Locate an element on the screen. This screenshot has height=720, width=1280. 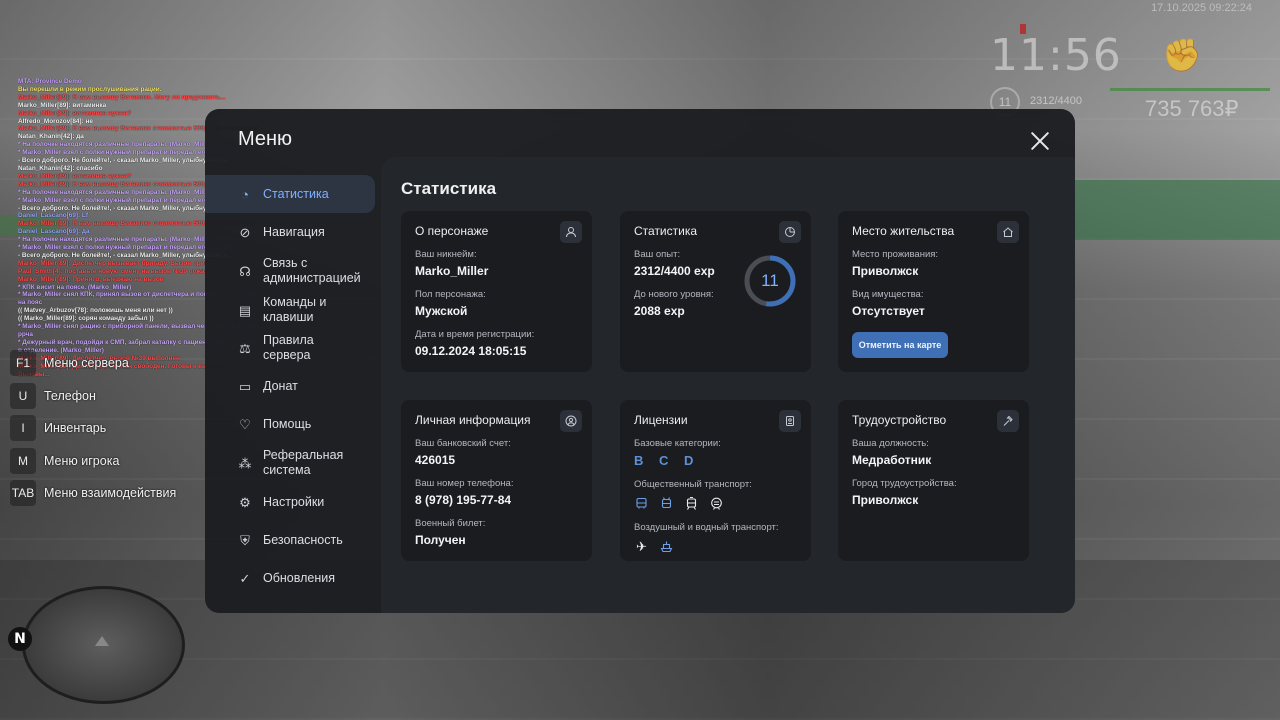
pie-chart-icon is located at coordinates (790, 232).